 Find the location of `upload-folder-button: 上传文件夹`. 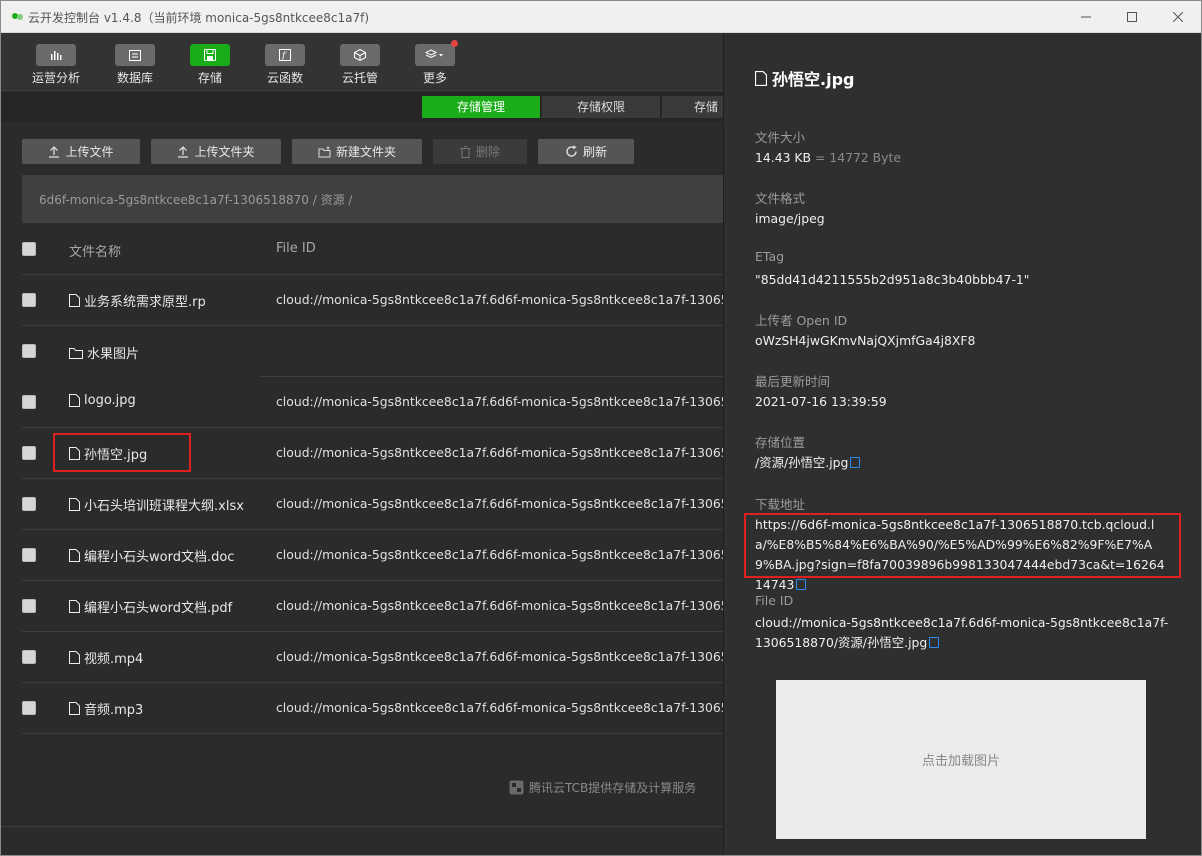

upload-folder-button: 上传文件夹 is located at coordinates (216, 151).